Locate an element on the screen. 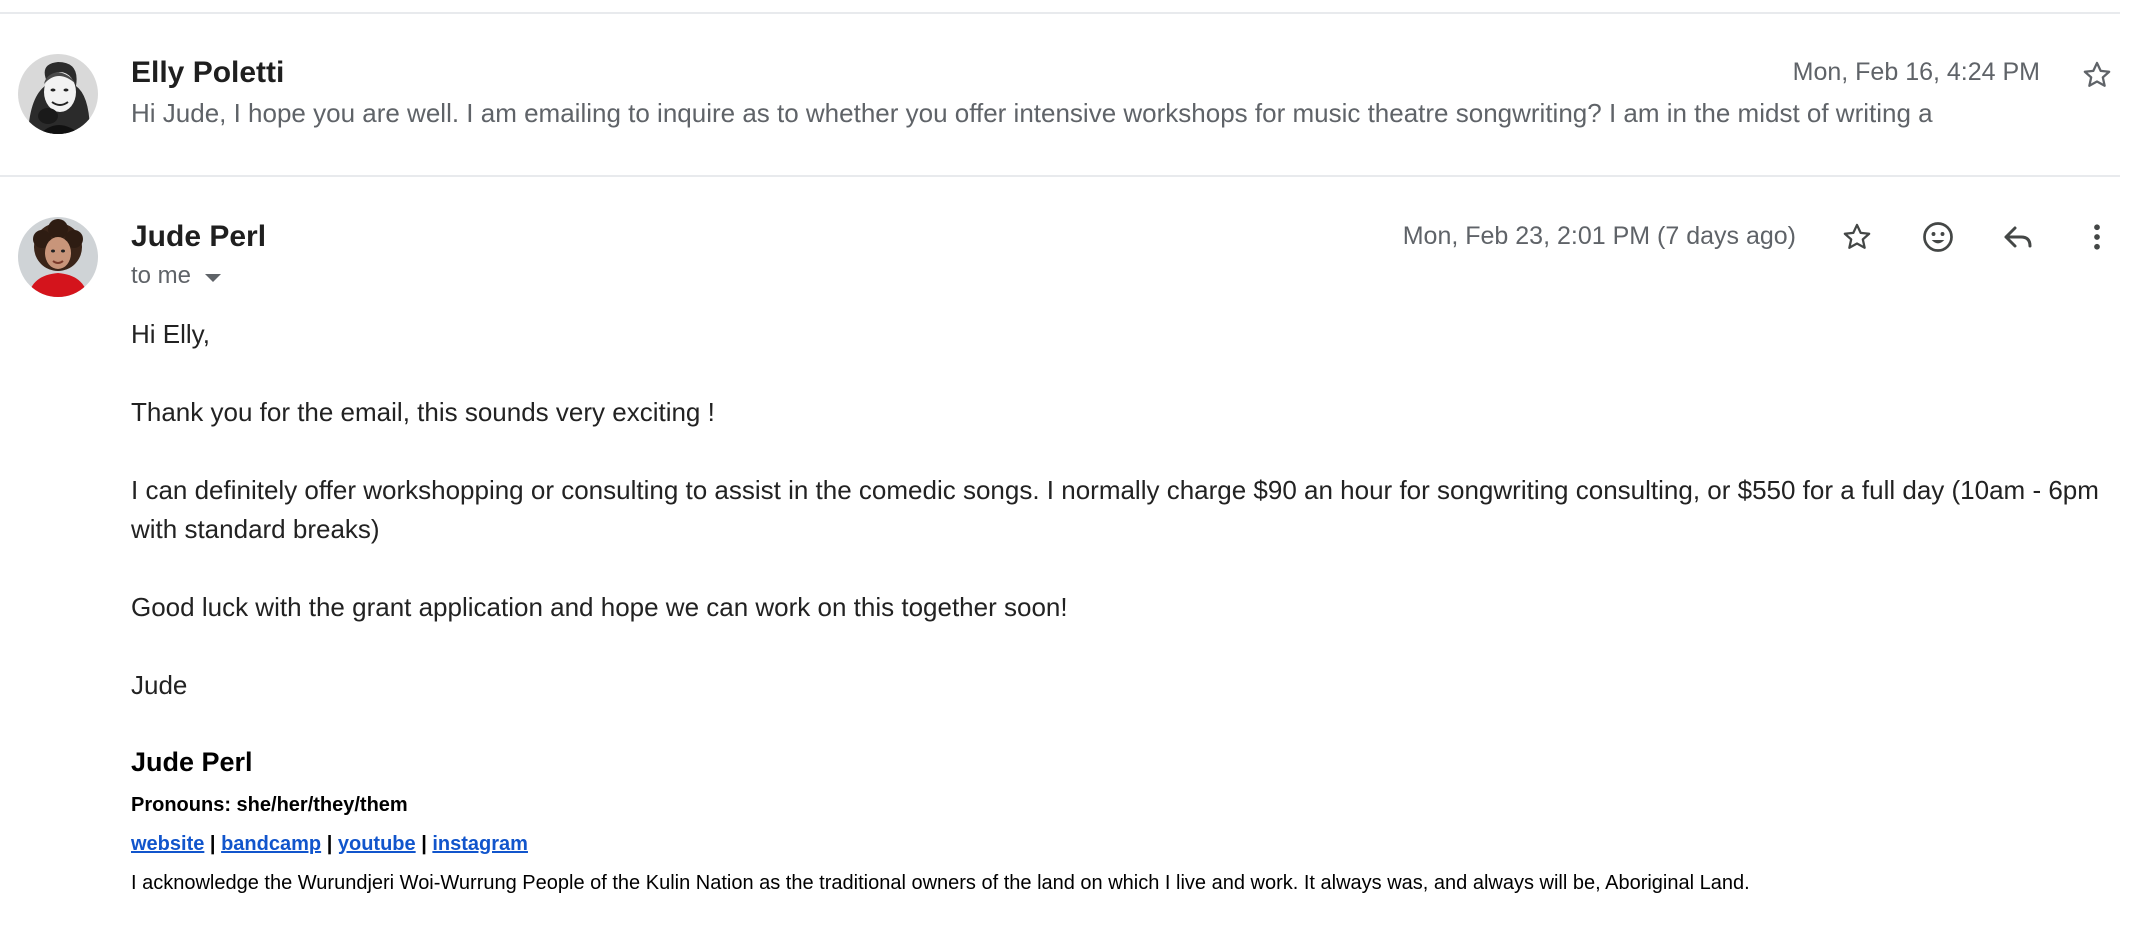  add-reaction-button is located at coordinates (1938, 237).